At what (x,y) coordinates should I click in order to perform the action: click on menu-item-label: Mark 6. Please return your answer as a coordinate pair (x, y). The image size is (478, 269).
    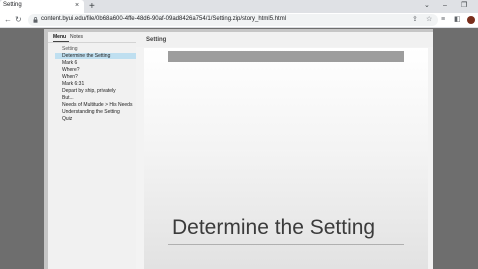
    Looking at the image, I should click on (70, 63).